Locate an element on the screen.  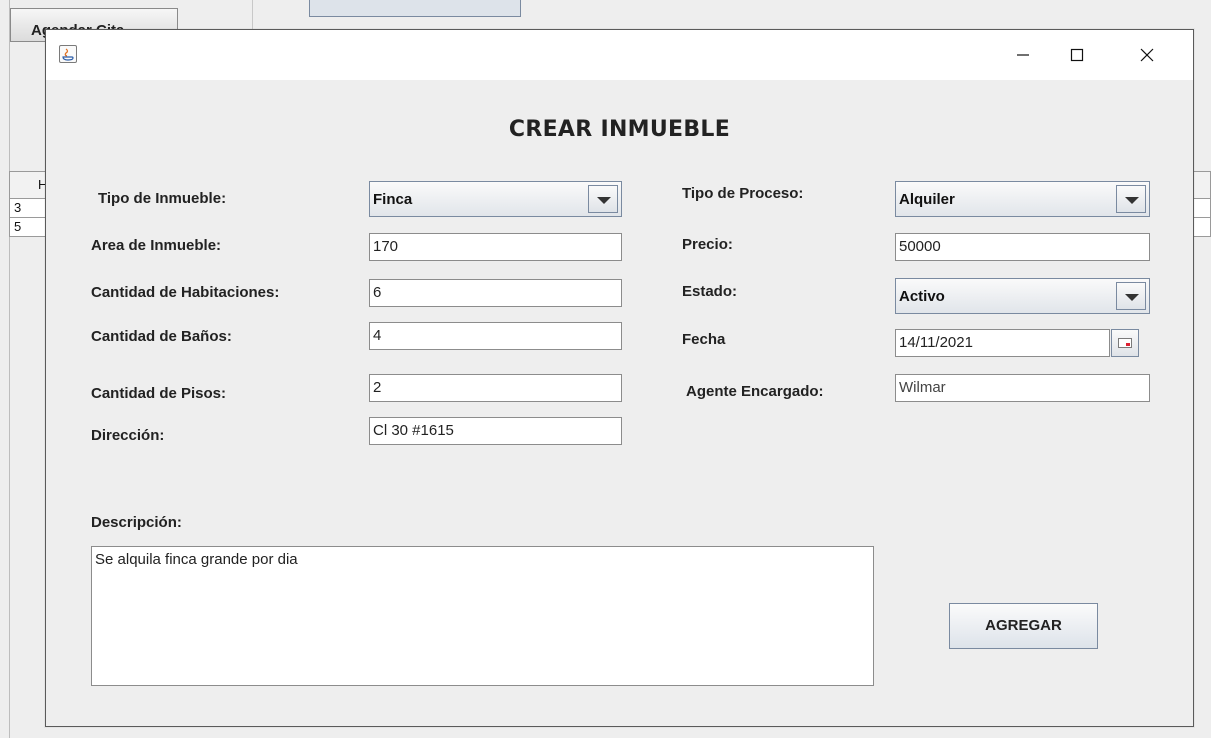
background-divider is located at coordinates (252, 15).